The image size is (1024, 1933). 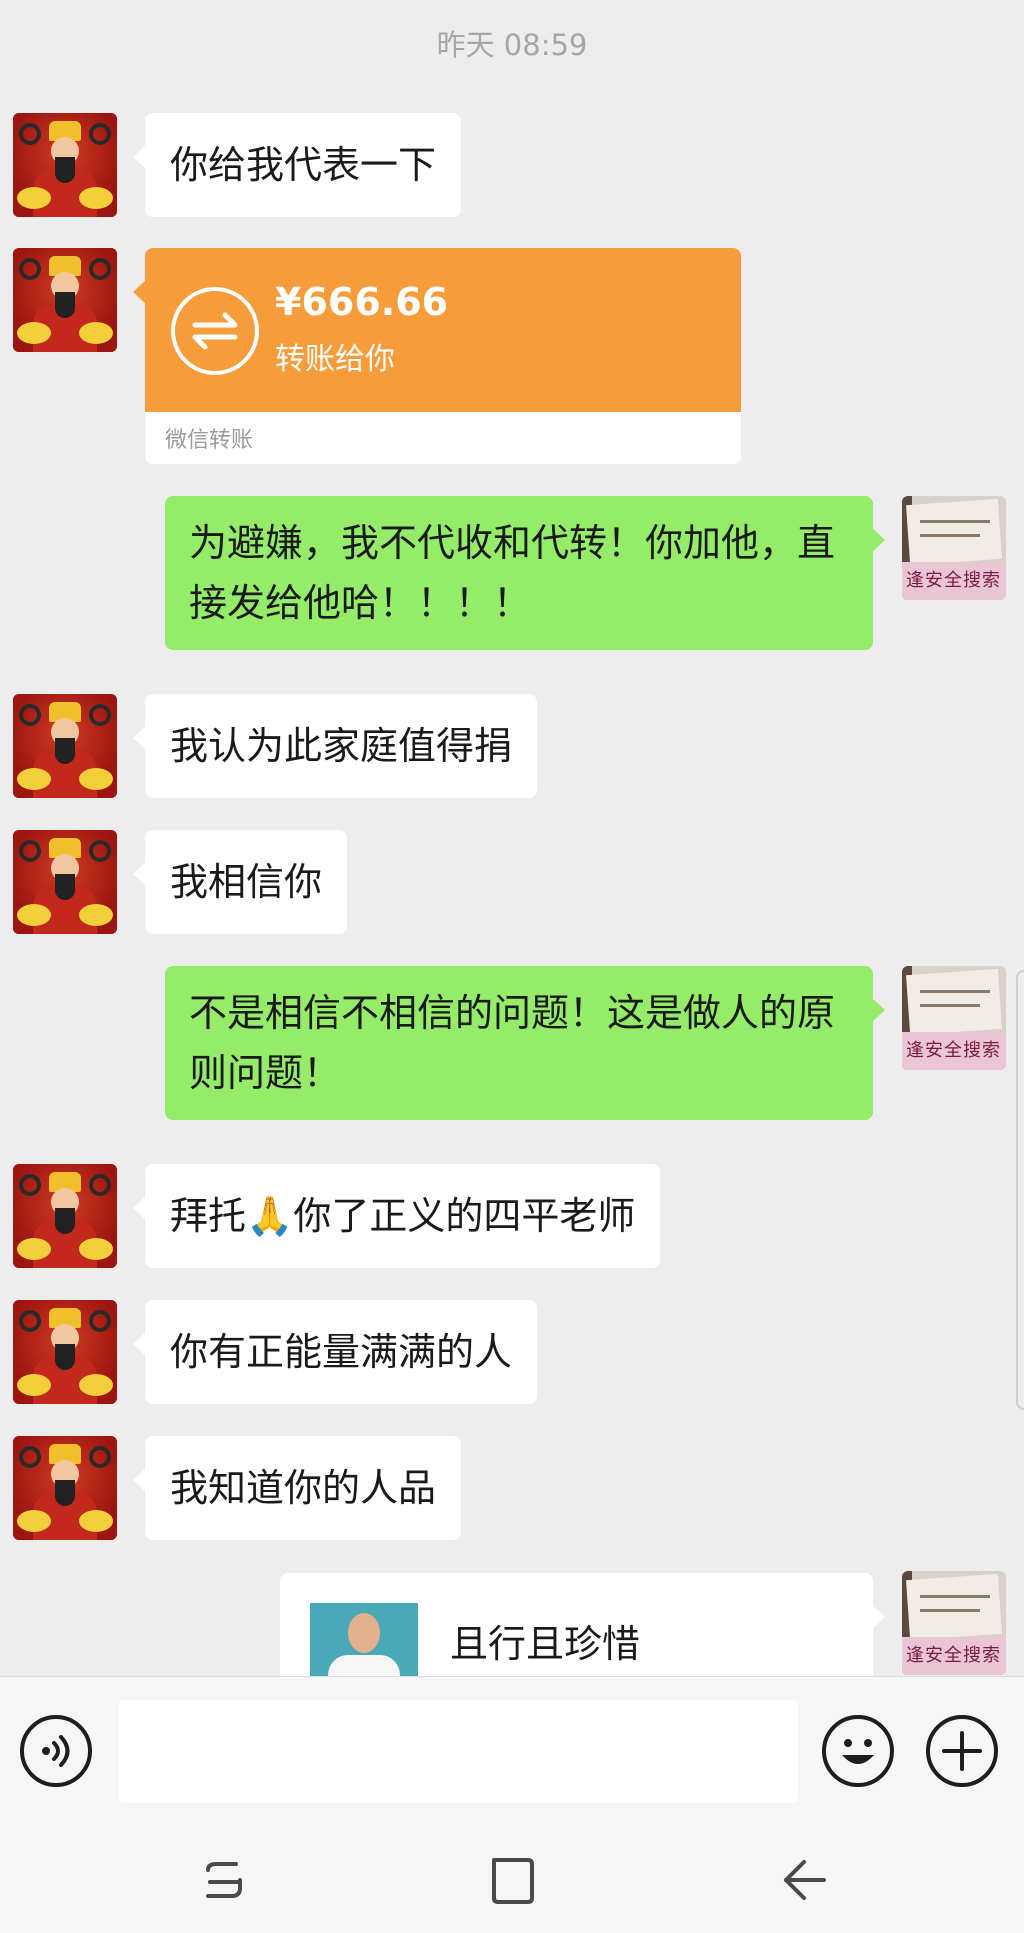 What do you see at coordinates (246, 882) in the screenshot?
I see `message-text: 我相信你` at bounding box center [246, 882].